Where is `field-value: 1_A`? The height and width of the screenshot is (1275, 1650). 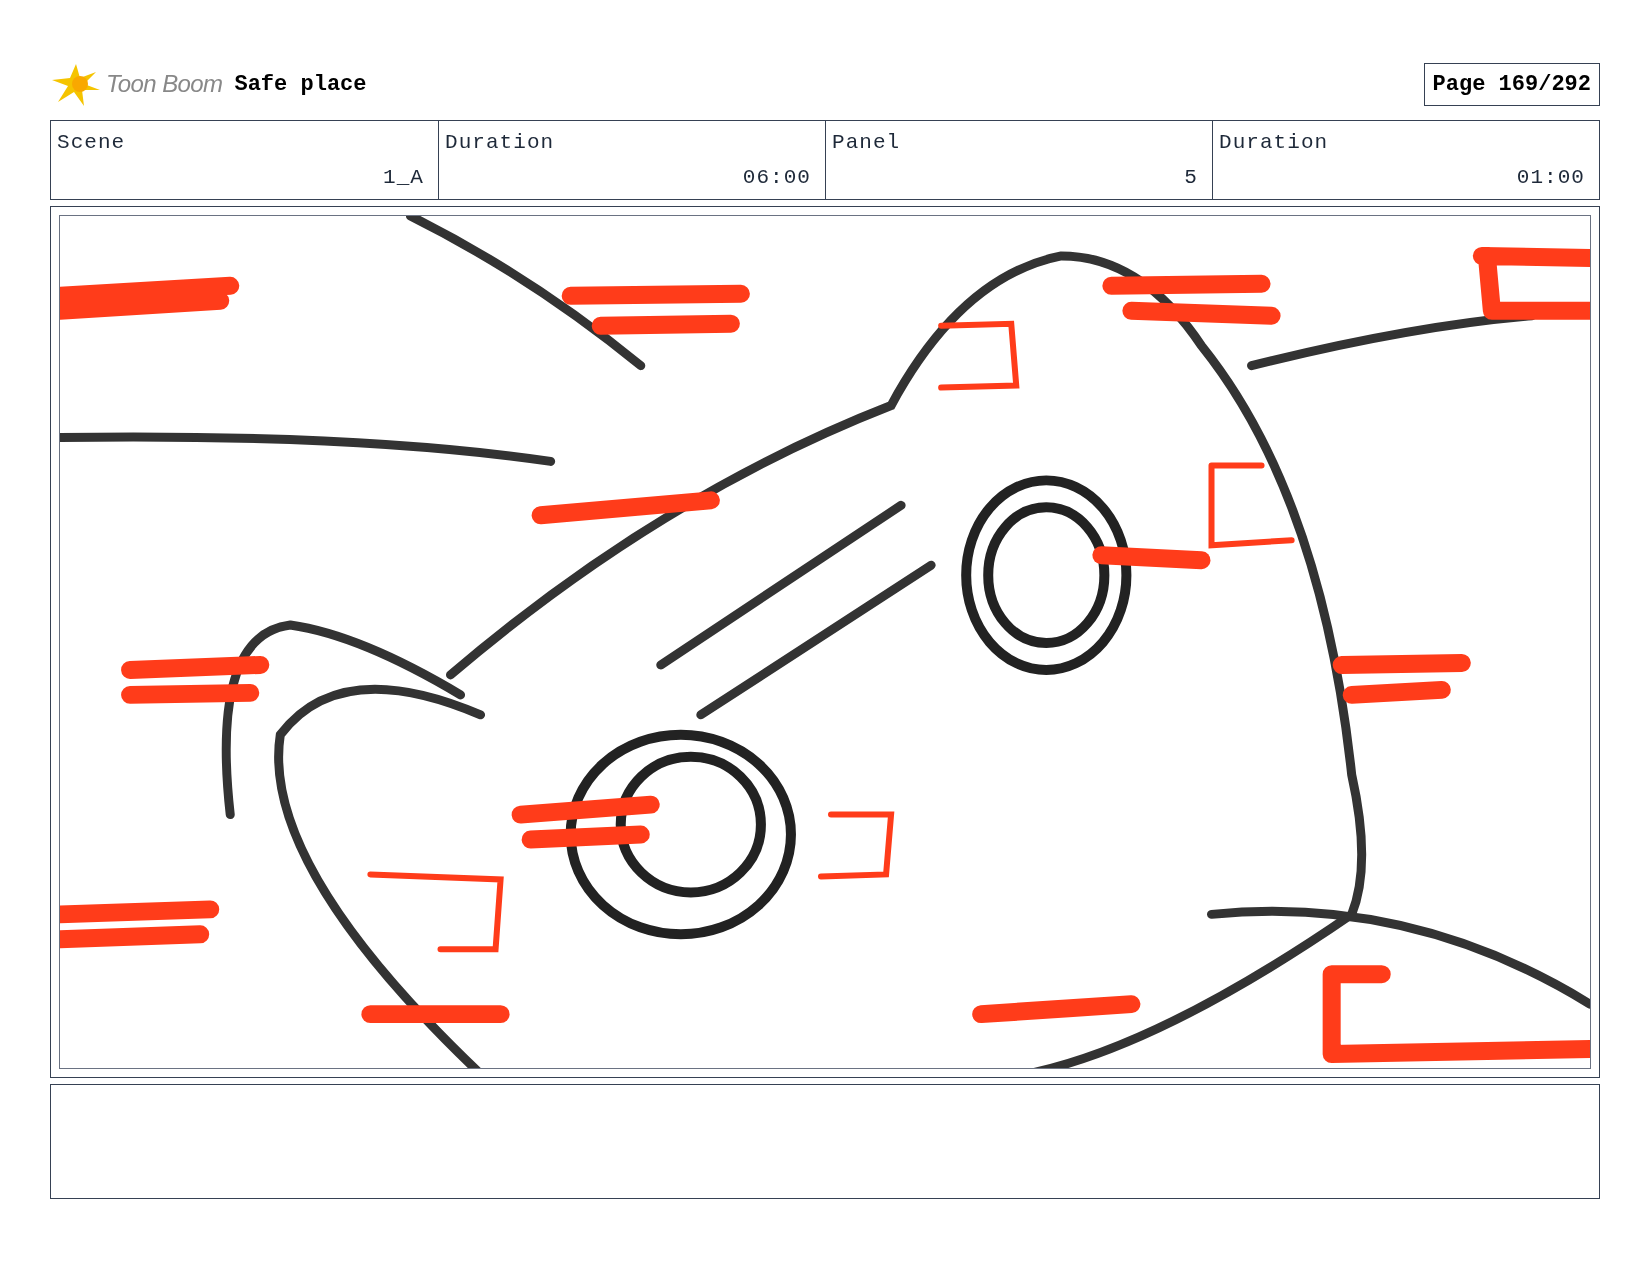
field-value: 1_A is located at coordinates (403, 177).